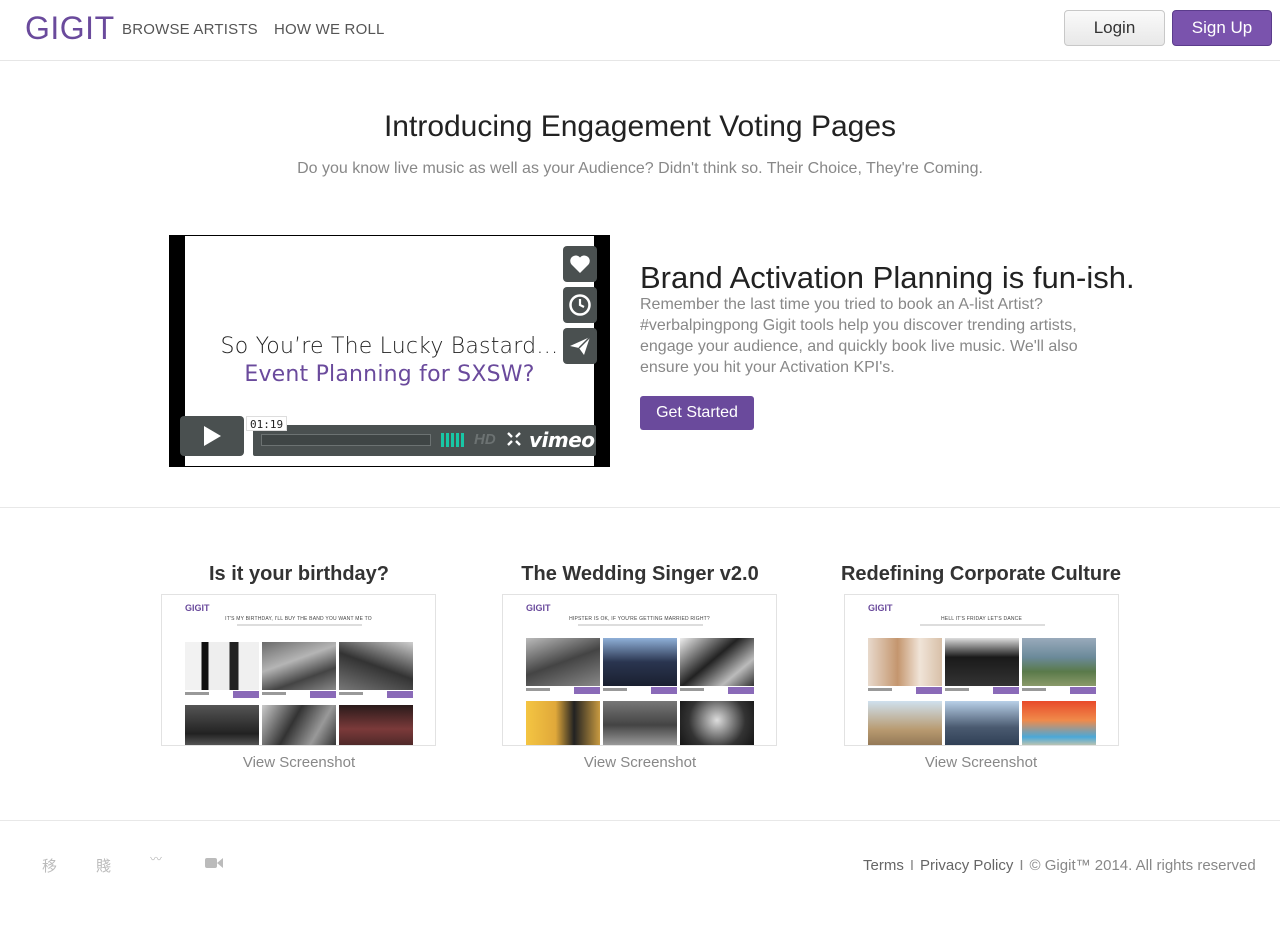 This screenshot has width=1280, height=932. What do you see at coordinates (697, 413) in the screenshot?
I see `get-started-button: Get Started` at bounding box center [697, 413].